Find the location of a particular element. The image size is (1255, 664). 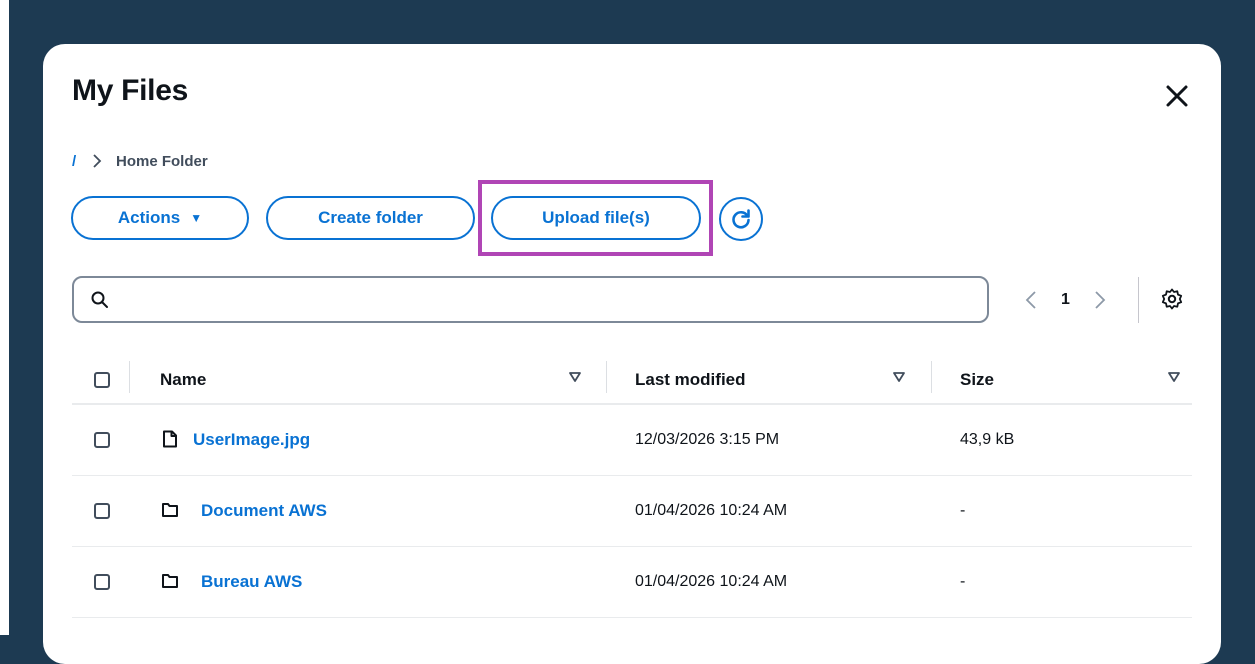

upload-files-button: Upload file(s) is located at coordinates (596, 218).